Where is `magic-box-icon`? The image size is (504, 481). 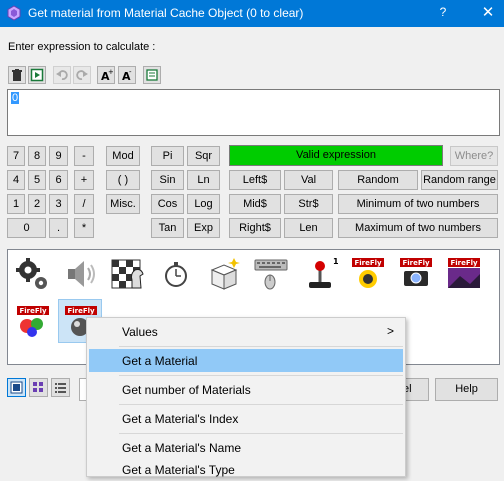 magic-box-icon is located at coordinates (225, 274).